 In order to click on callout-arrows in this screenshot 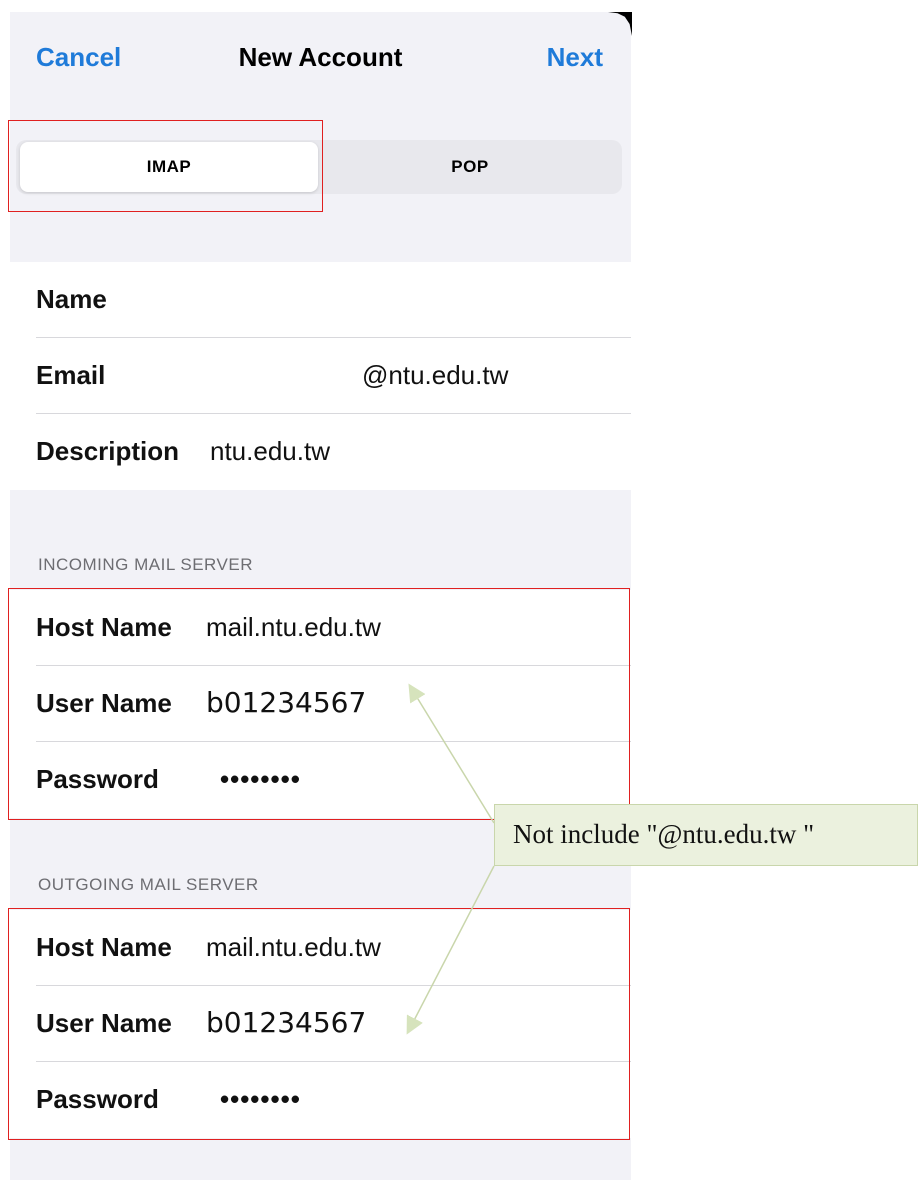, I will do `click(450, 859)`.